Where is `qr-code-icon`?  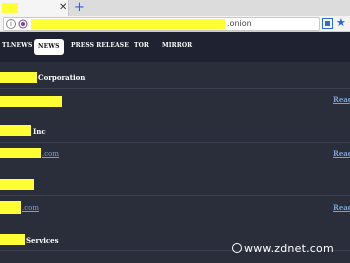
qr-code-icon is located at coordinates (327, 23).